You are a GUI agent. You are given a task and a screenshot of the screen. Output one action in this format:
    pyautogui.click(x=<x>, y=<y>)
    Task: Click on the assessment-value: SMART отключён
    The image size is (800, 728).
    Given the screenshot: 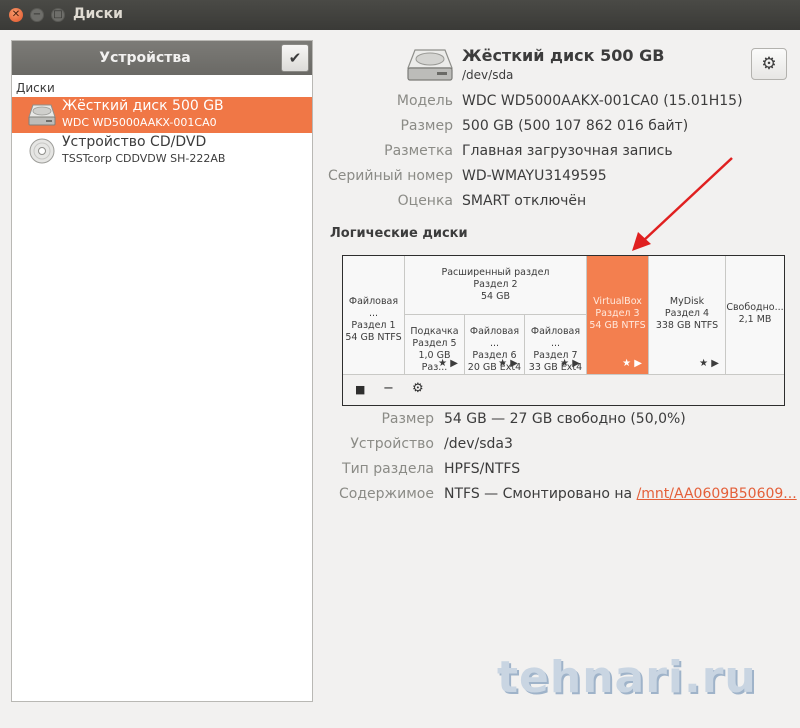 What is the action you would take?
    pyautogui.click(x=524, y=201)
    